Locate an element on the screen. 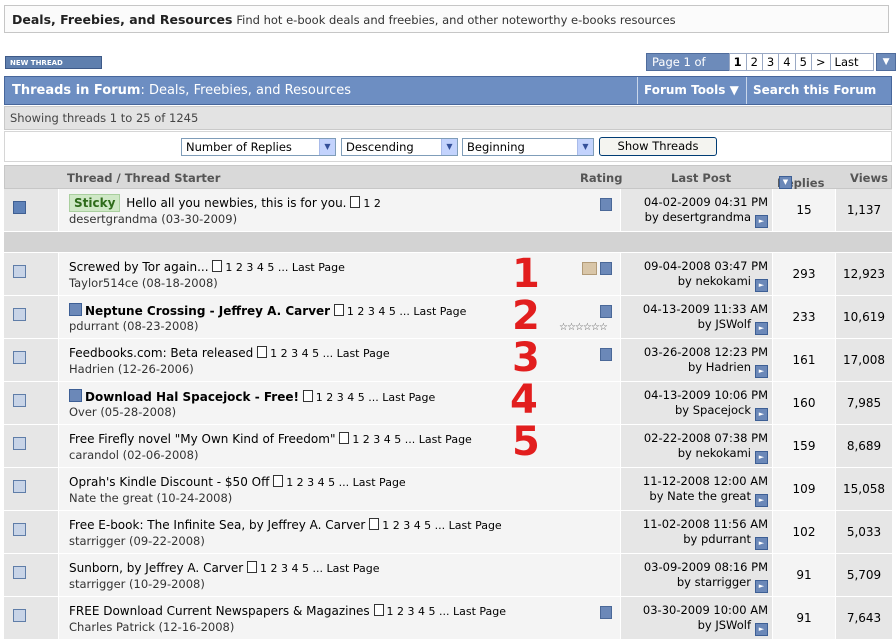  col-rating: Rating is located at coordinates (601, 178).